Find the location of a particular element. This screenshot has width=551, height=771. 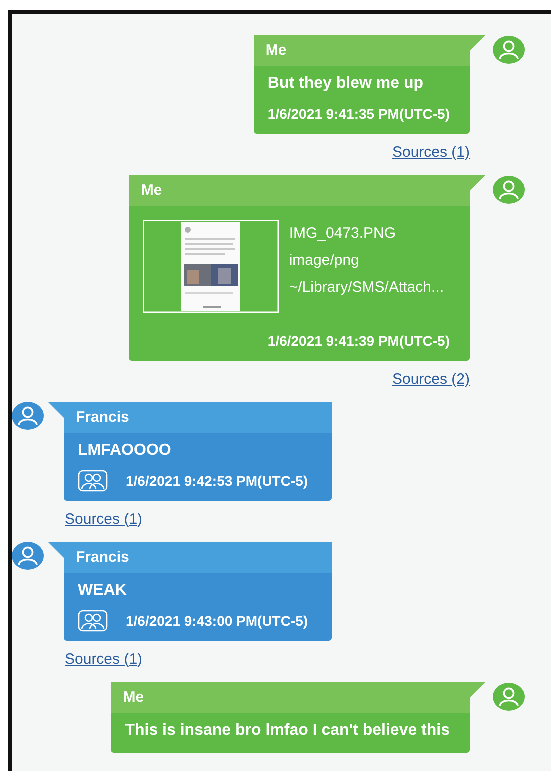

message-text: This is insane bro lmfao I can't believe this is located at coordinates (287, 731).